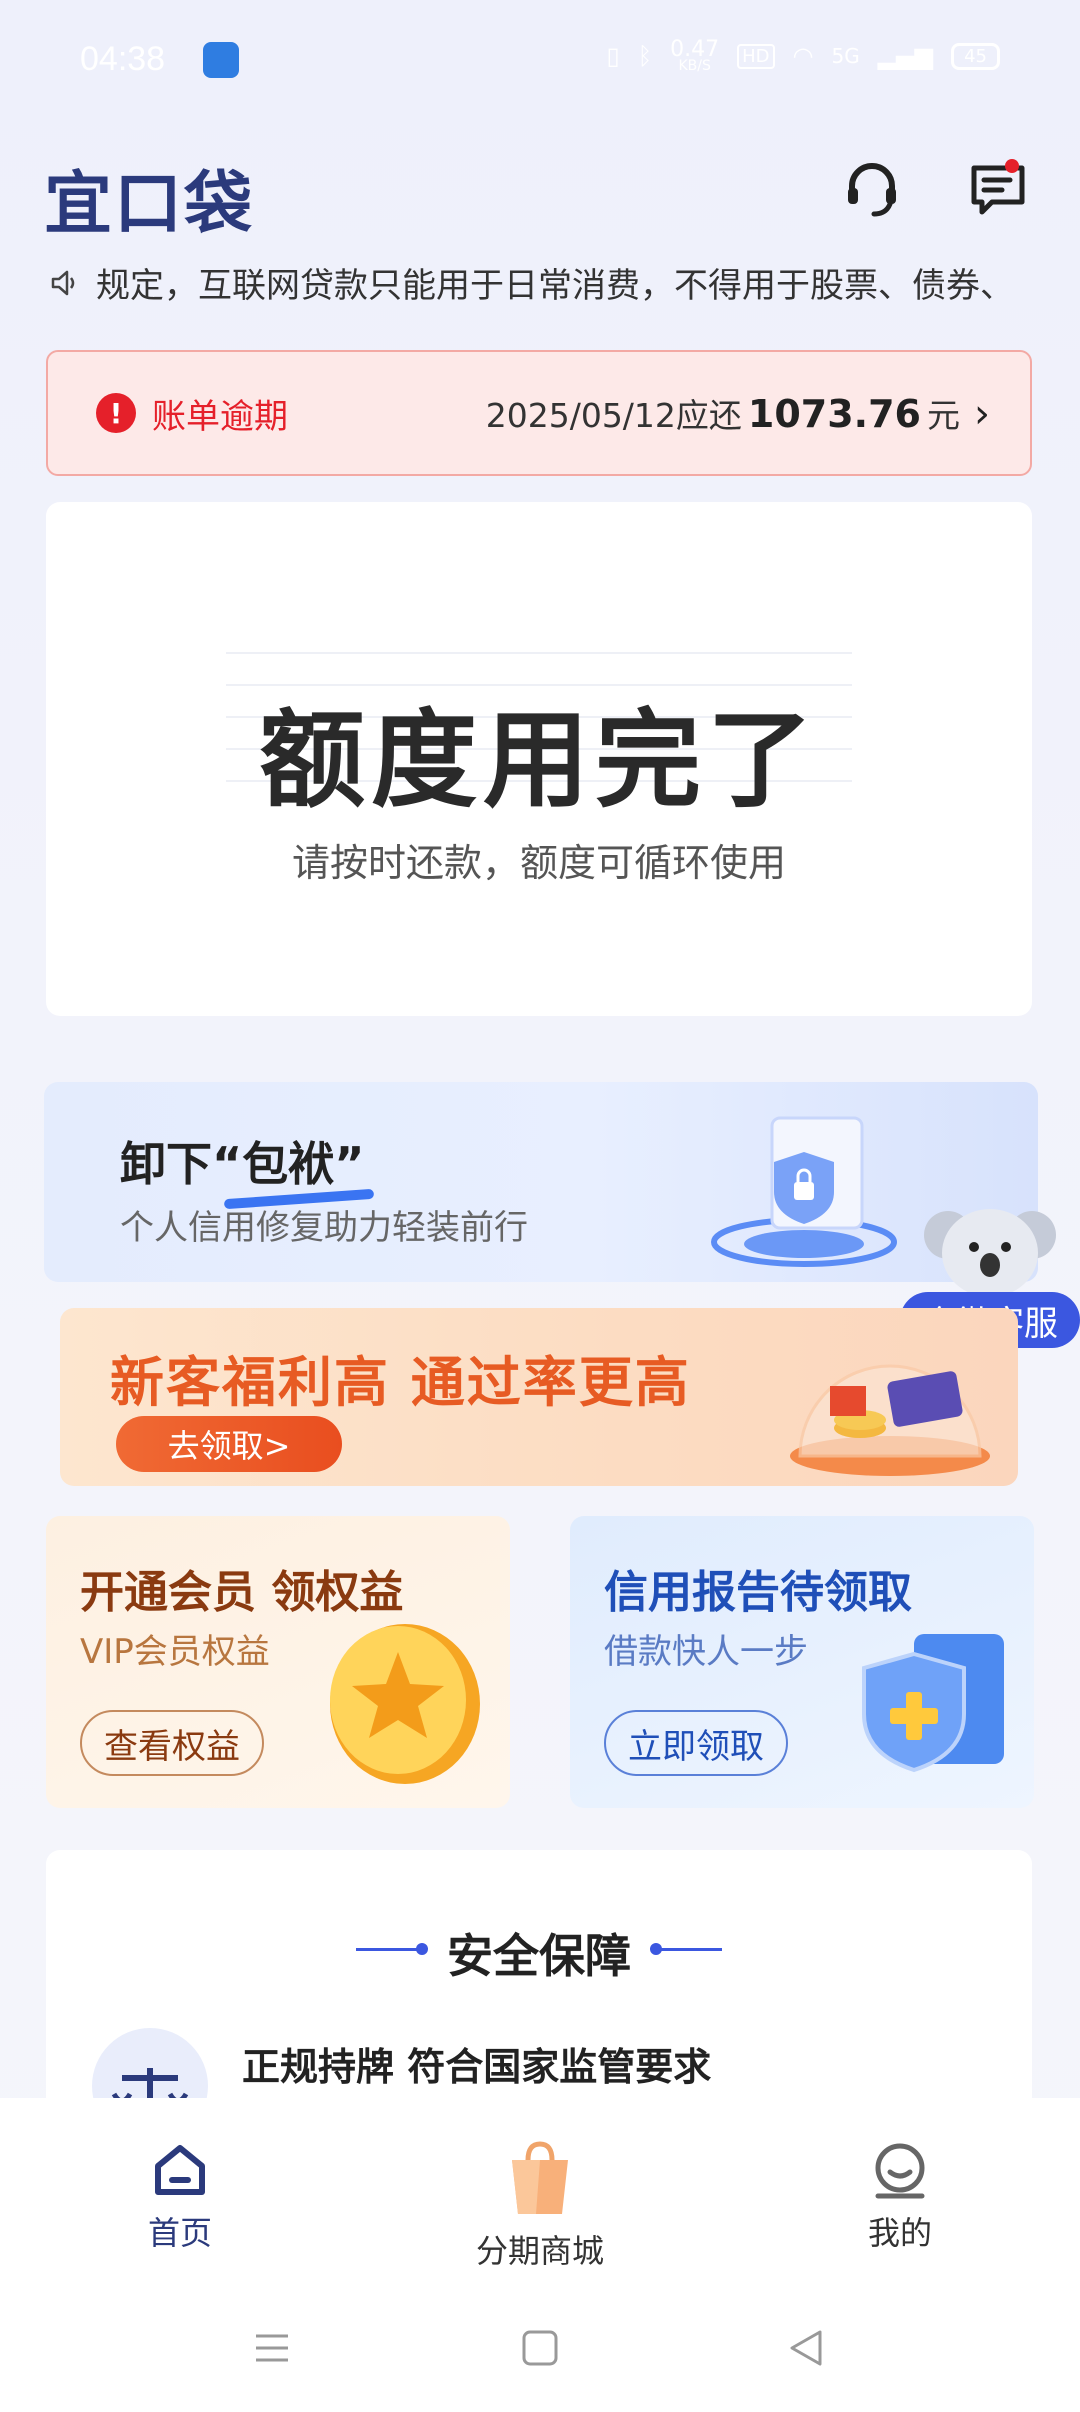 This screenshot has height=2412, width=1080. What do you see at coordinates (613, 415) in the screenshot?
I see `due-date-text: 2025/05/12应还` at bounding box center [613, 415].